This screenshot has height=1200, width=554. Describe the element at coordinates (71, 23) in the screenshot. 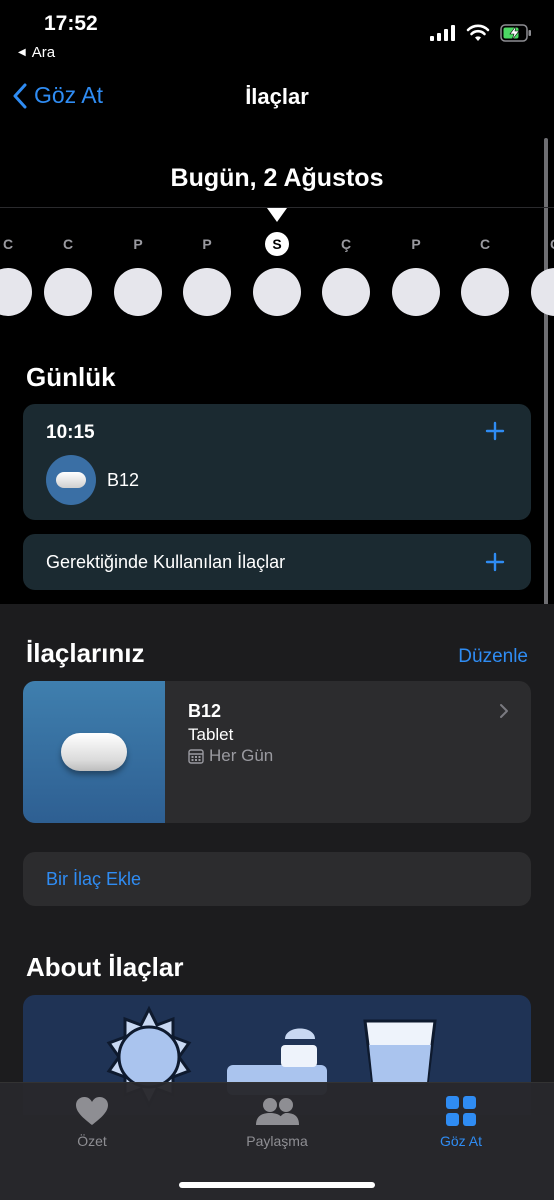

I see `status-time: 17:52` at that location.